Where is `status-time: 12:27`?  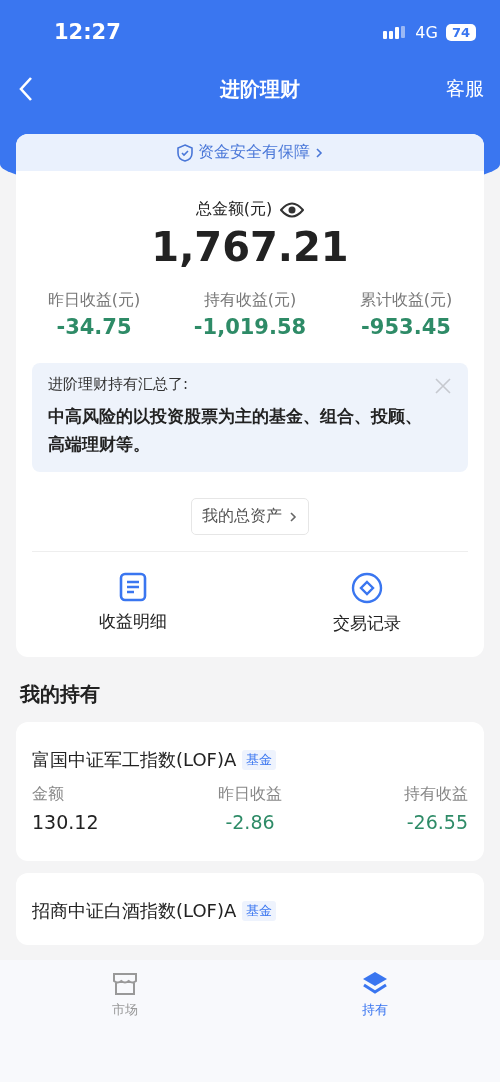 status-time: 12:27 is located at coordinates (88, 32).